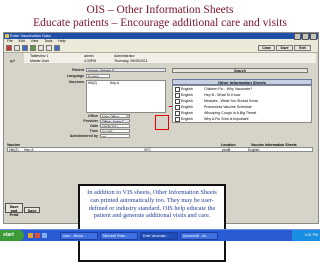  Describe the element at coordinates (161, 36) in the screenshot. I see `window-titlebar: Enter Vaccination Data` at that location.